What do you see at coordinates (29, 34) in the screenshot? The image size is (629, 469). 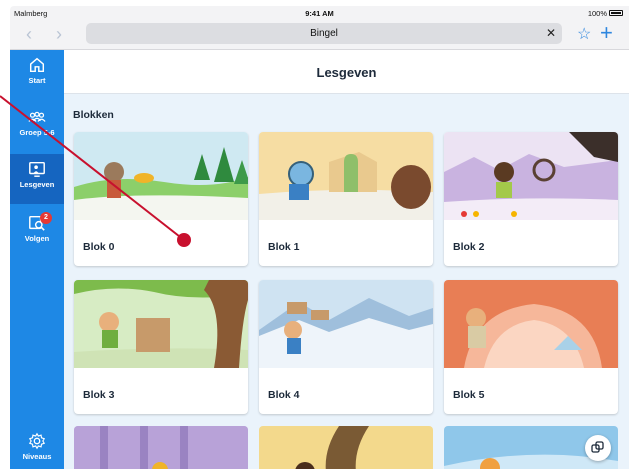 I see `chevron-left-icon: ‹` at bounding box center [29, 34].